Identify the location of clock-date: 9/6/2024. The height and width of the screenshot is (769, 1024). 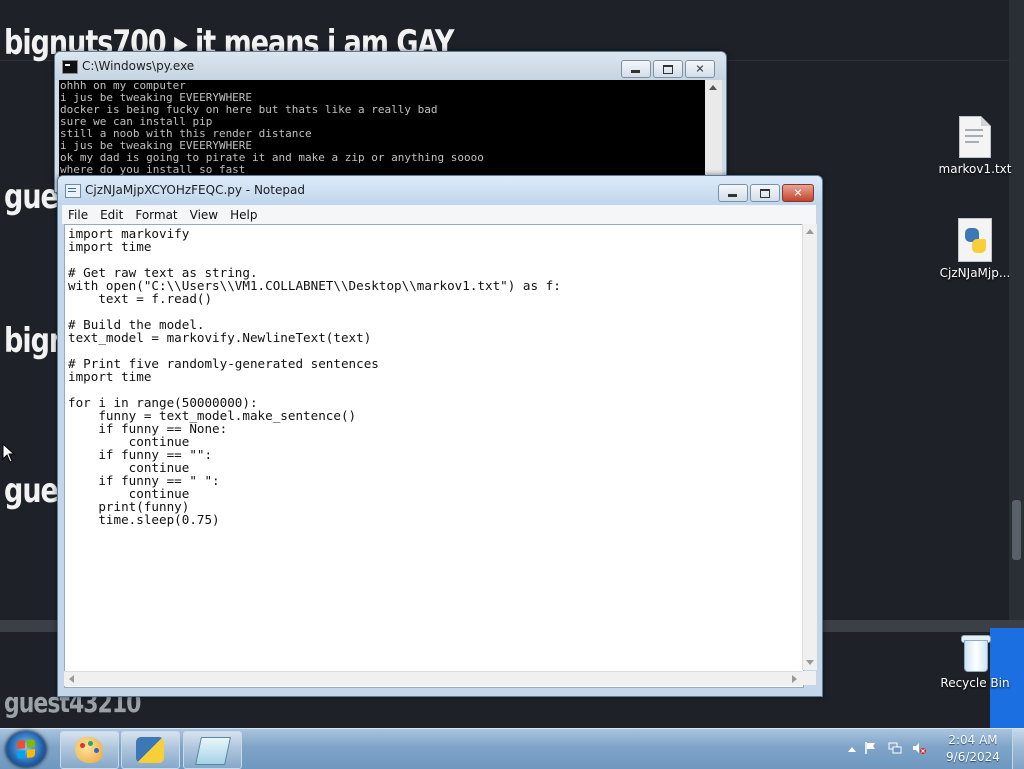
(973, 757).